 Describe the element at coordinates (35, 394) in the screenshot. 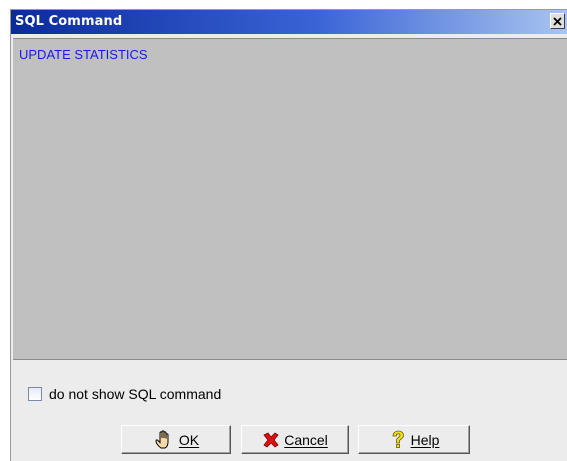

I see `hide-sql-checkbox` at that location.